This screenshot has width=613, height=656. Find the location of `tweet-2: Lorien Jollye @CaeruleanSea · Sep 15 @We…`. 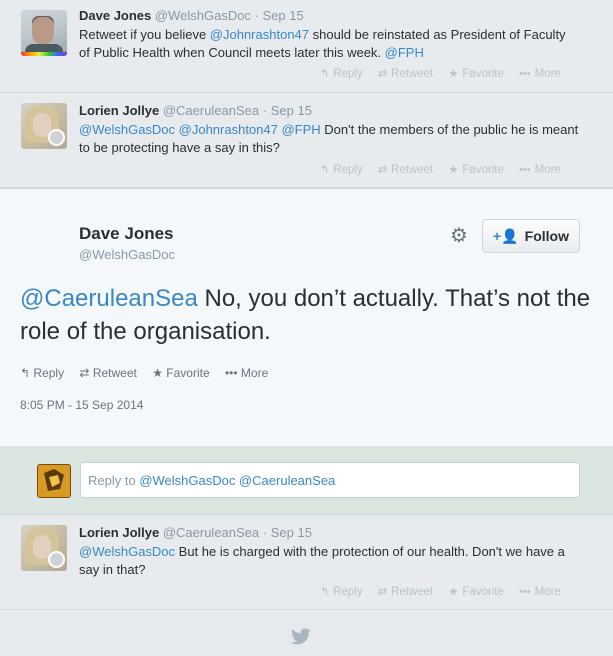

tweet-2: Lorien Jollye @CaeruleanSea · Sep 15 @We… is located at coordinates (306, 140).